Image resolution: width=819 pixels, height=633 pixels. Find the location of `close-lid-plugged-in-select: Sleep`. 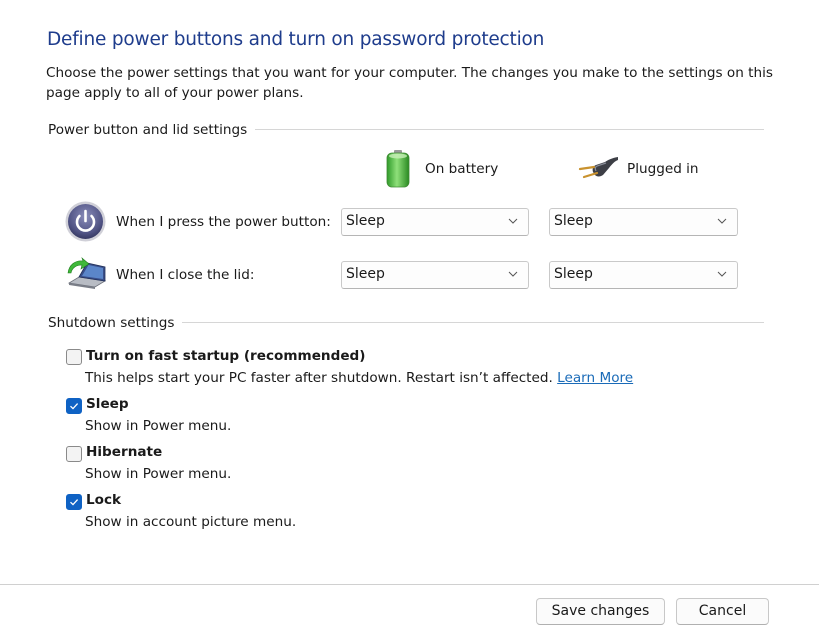

close-lid-plugged-in-select: Sleep is located at coordinates (643, 275).